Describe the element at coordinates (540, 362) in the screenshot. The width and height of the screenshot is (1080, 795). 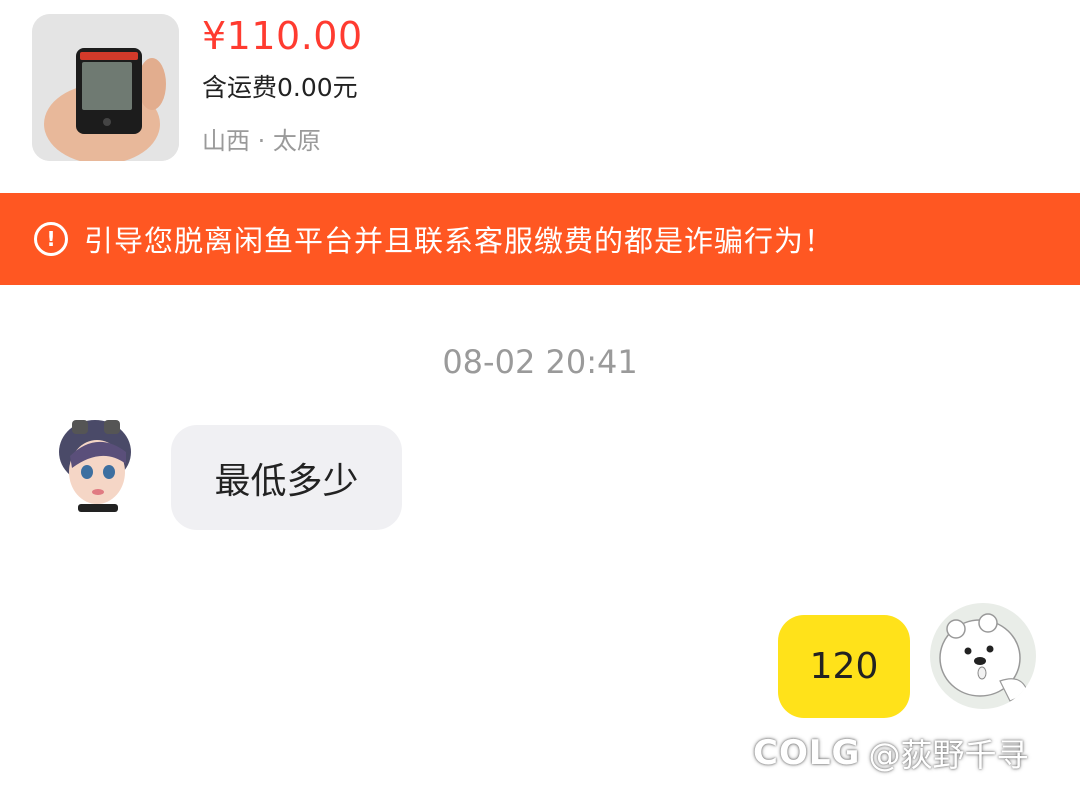
I see `chat-timestamp: 08-02 20:41` at that location.